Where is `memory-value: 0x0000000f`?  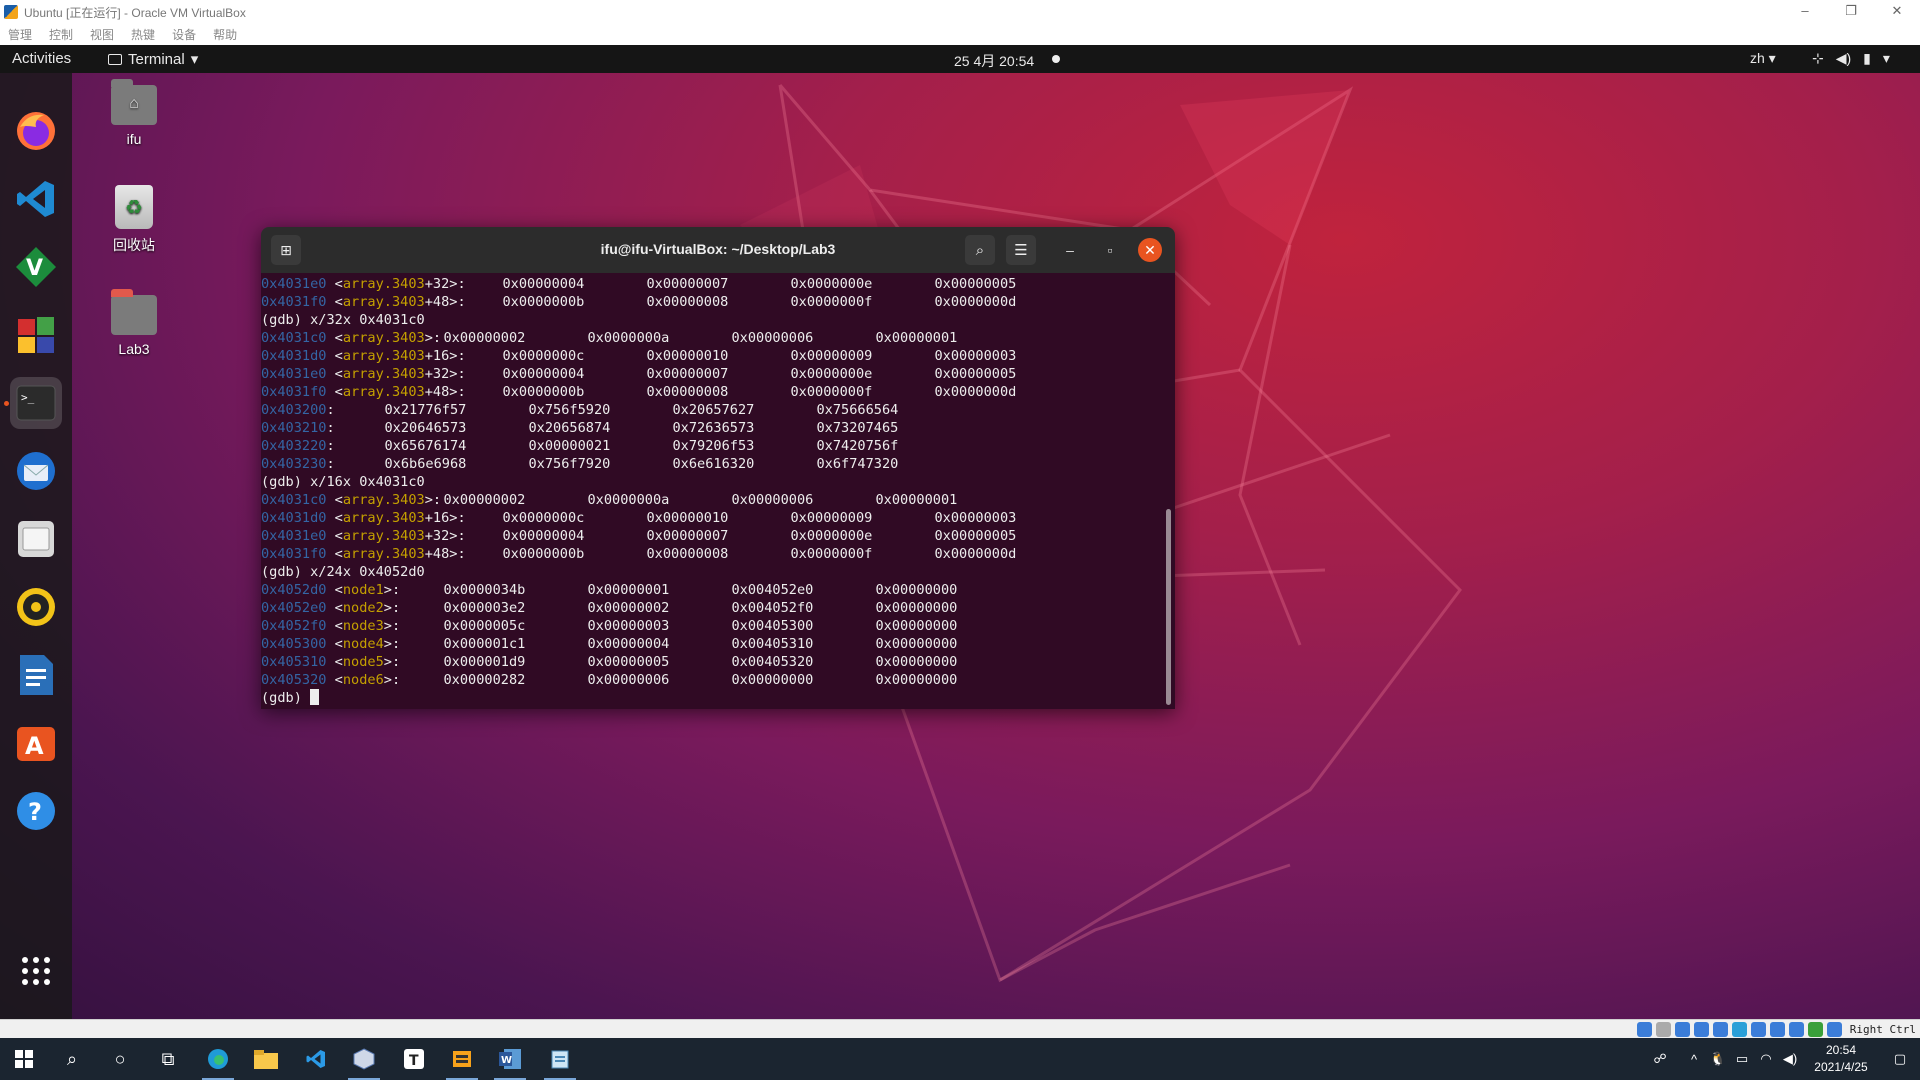
memory-value: 0x0000000f is located at coordinates (831, 302).